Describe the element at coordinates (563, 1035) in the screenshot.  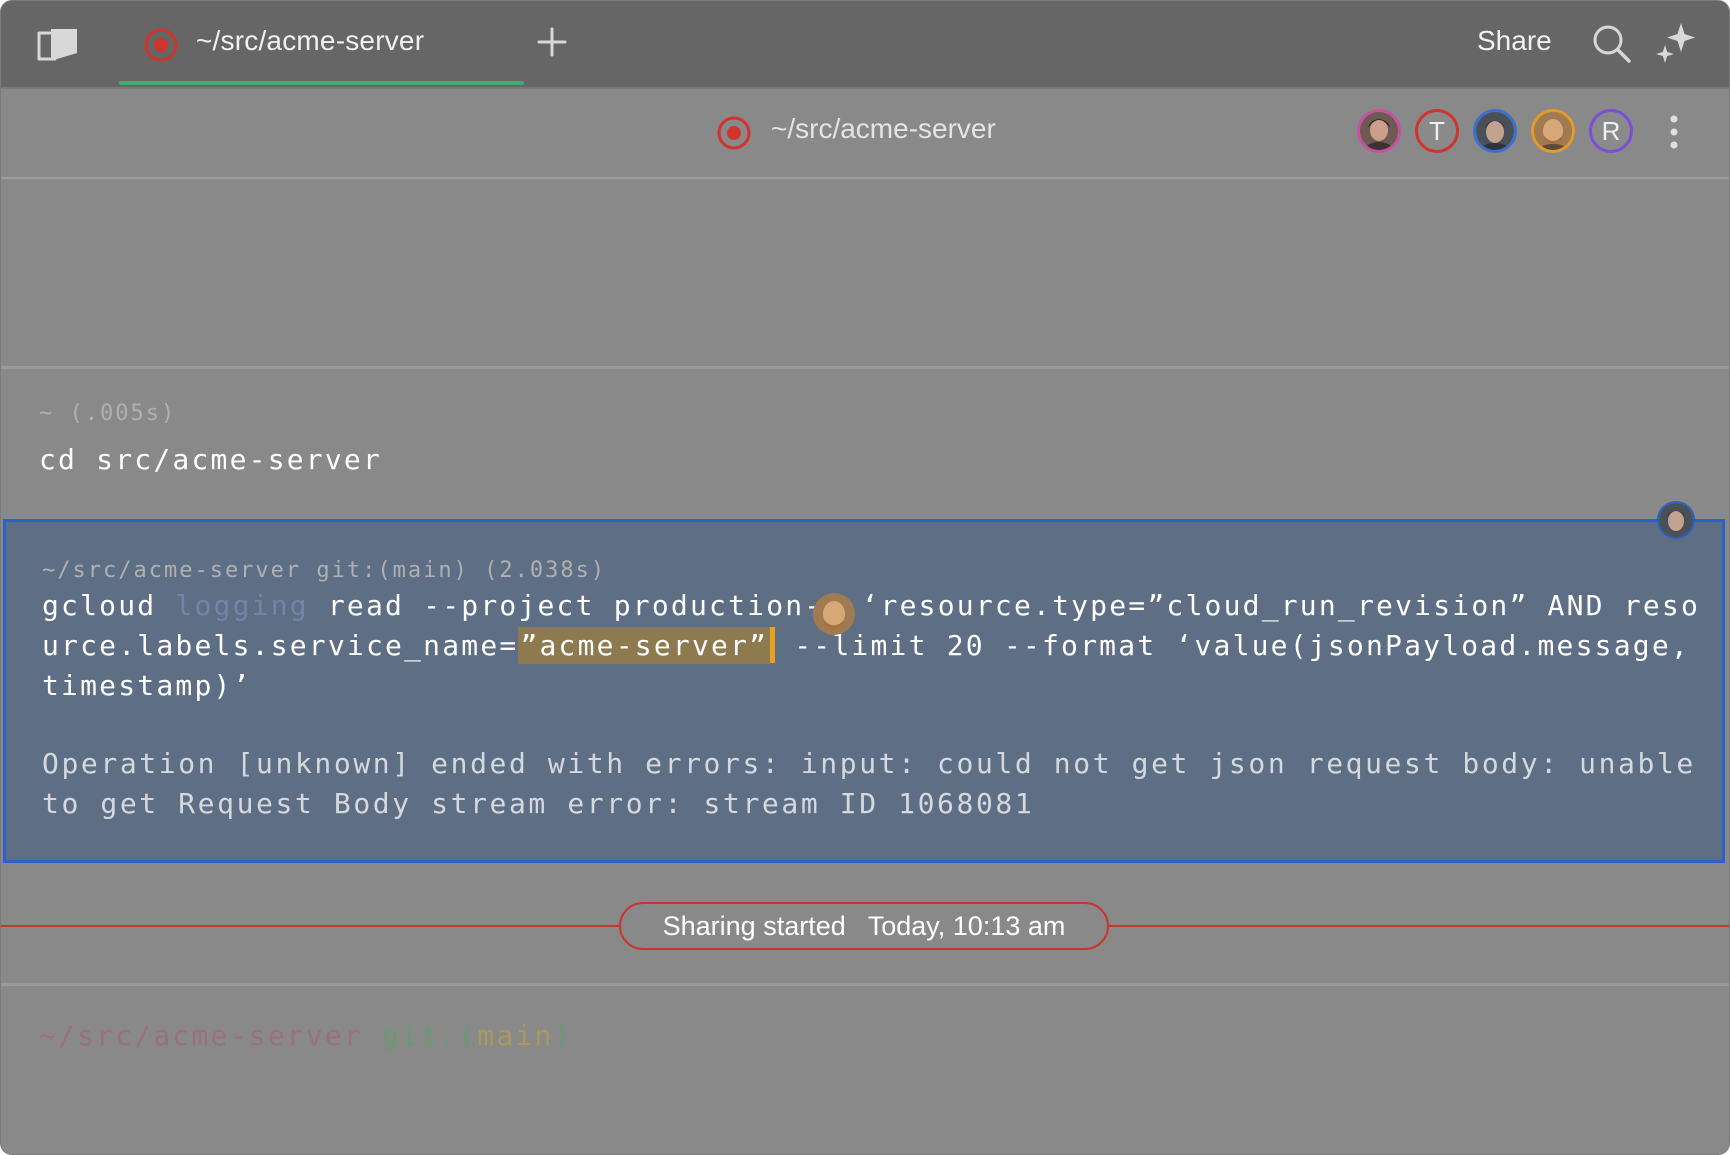
I see `prompt-git-close: )` at that location.